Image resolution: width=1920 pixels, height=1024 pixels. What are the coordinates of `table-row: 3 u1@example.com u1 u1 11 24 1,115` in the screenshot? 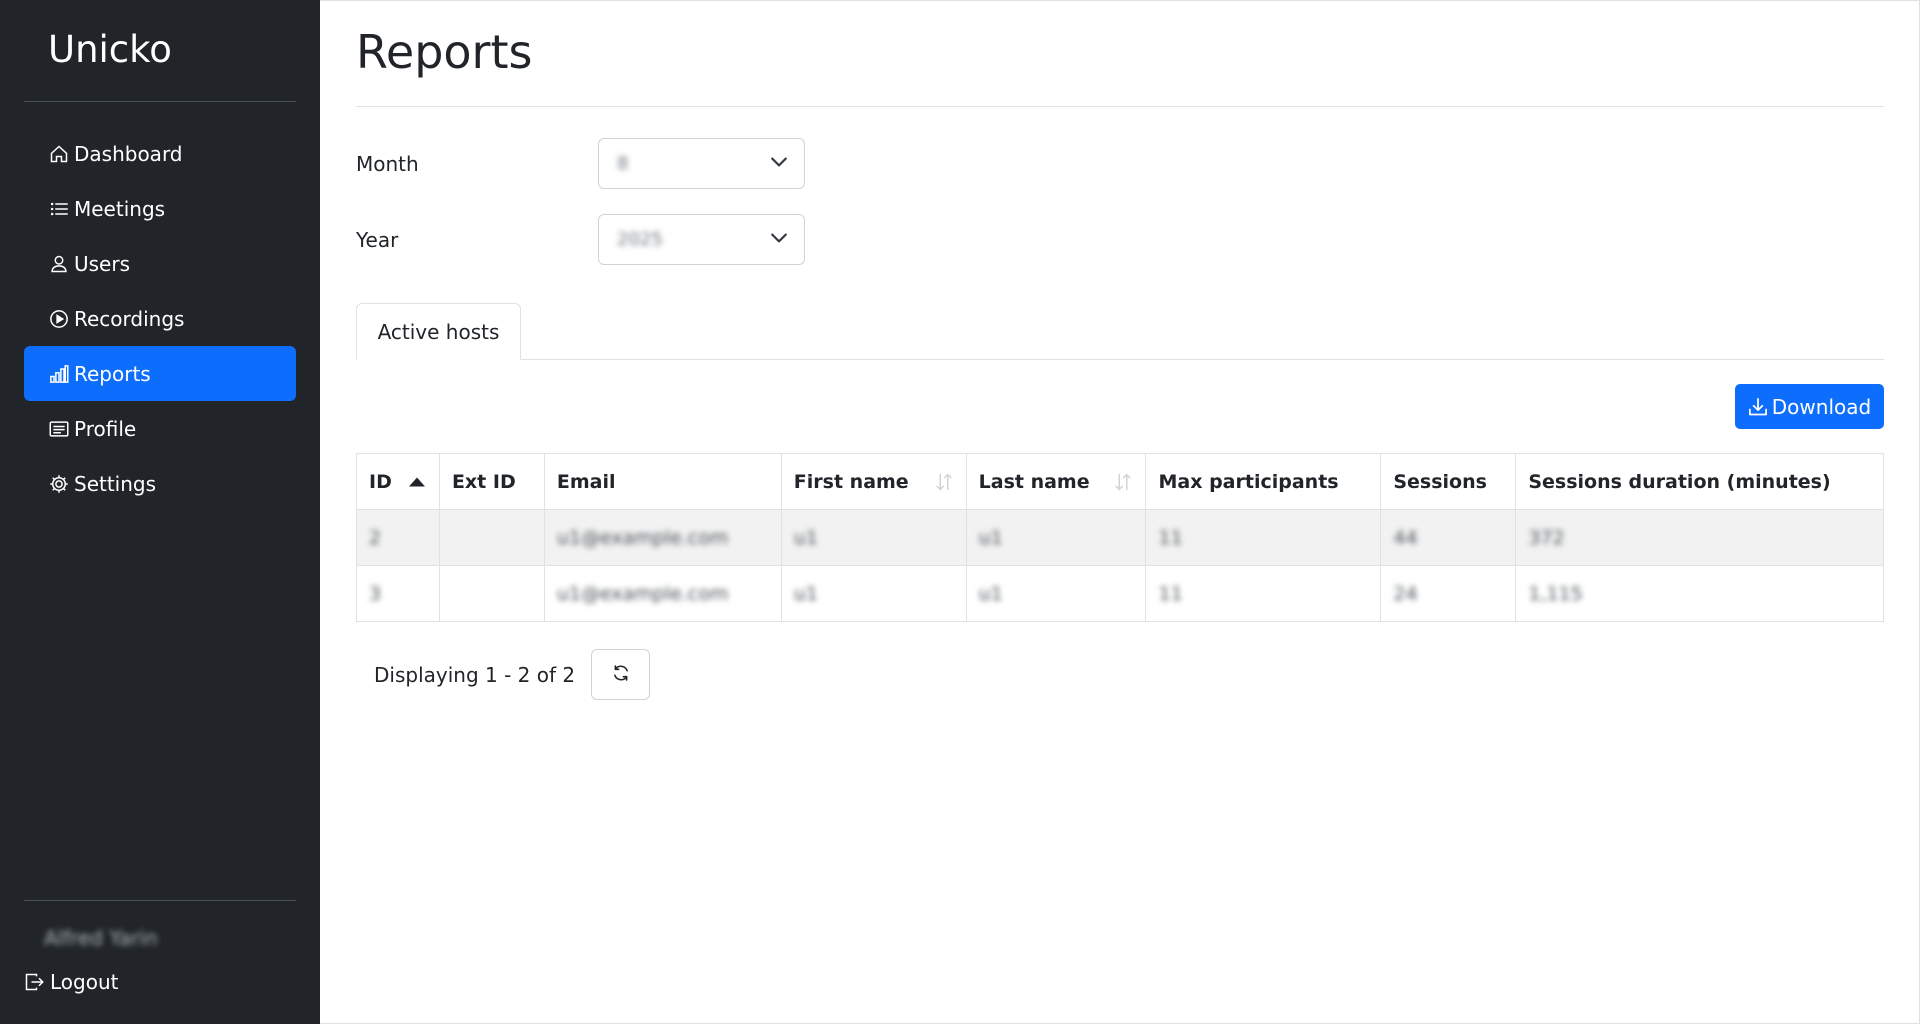 It's located at (1120, 593).